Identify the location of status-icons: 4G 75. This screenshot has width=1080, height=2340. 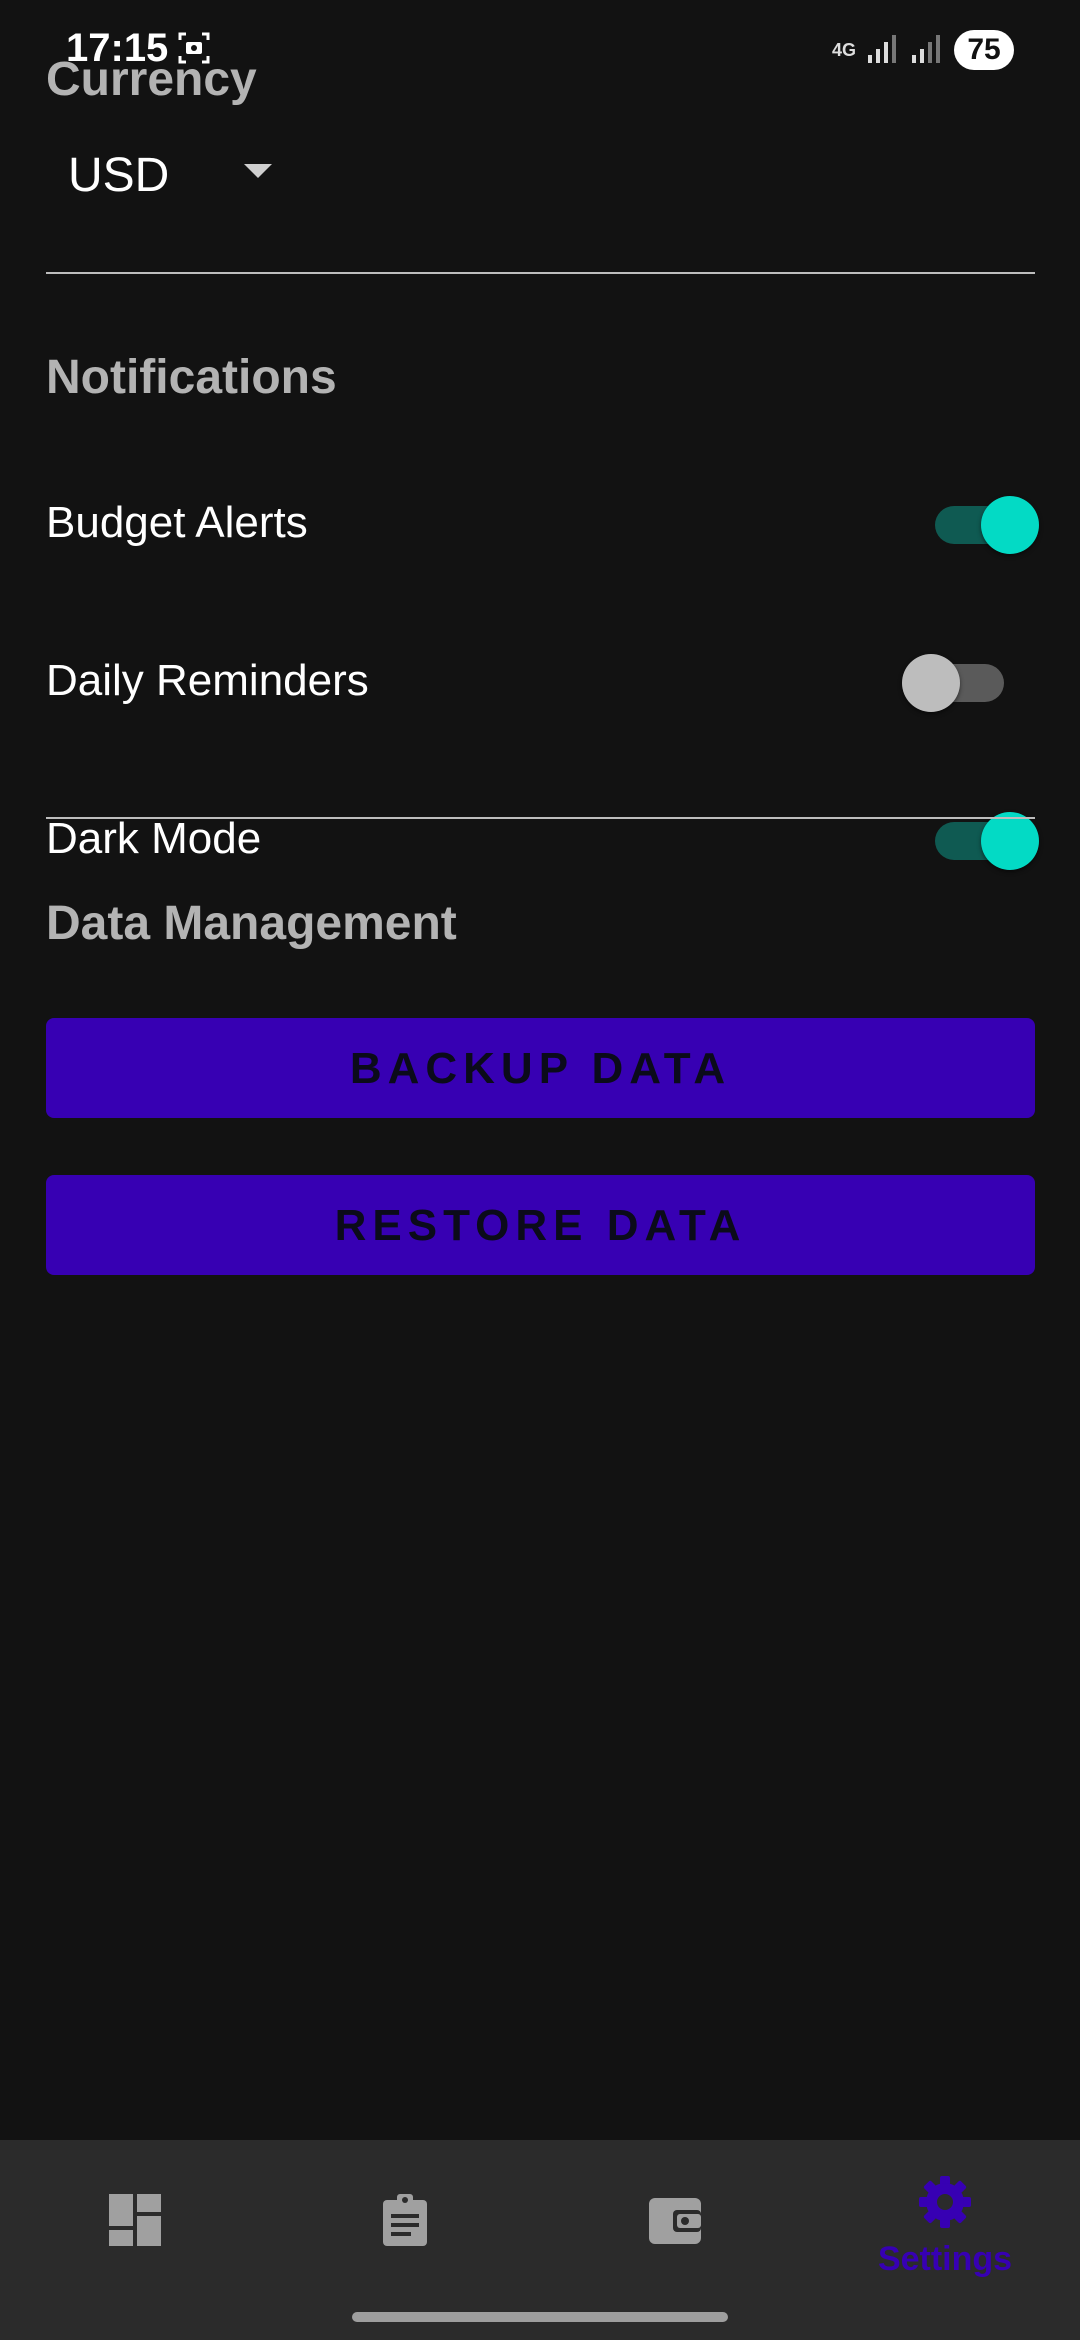
(923, 50).